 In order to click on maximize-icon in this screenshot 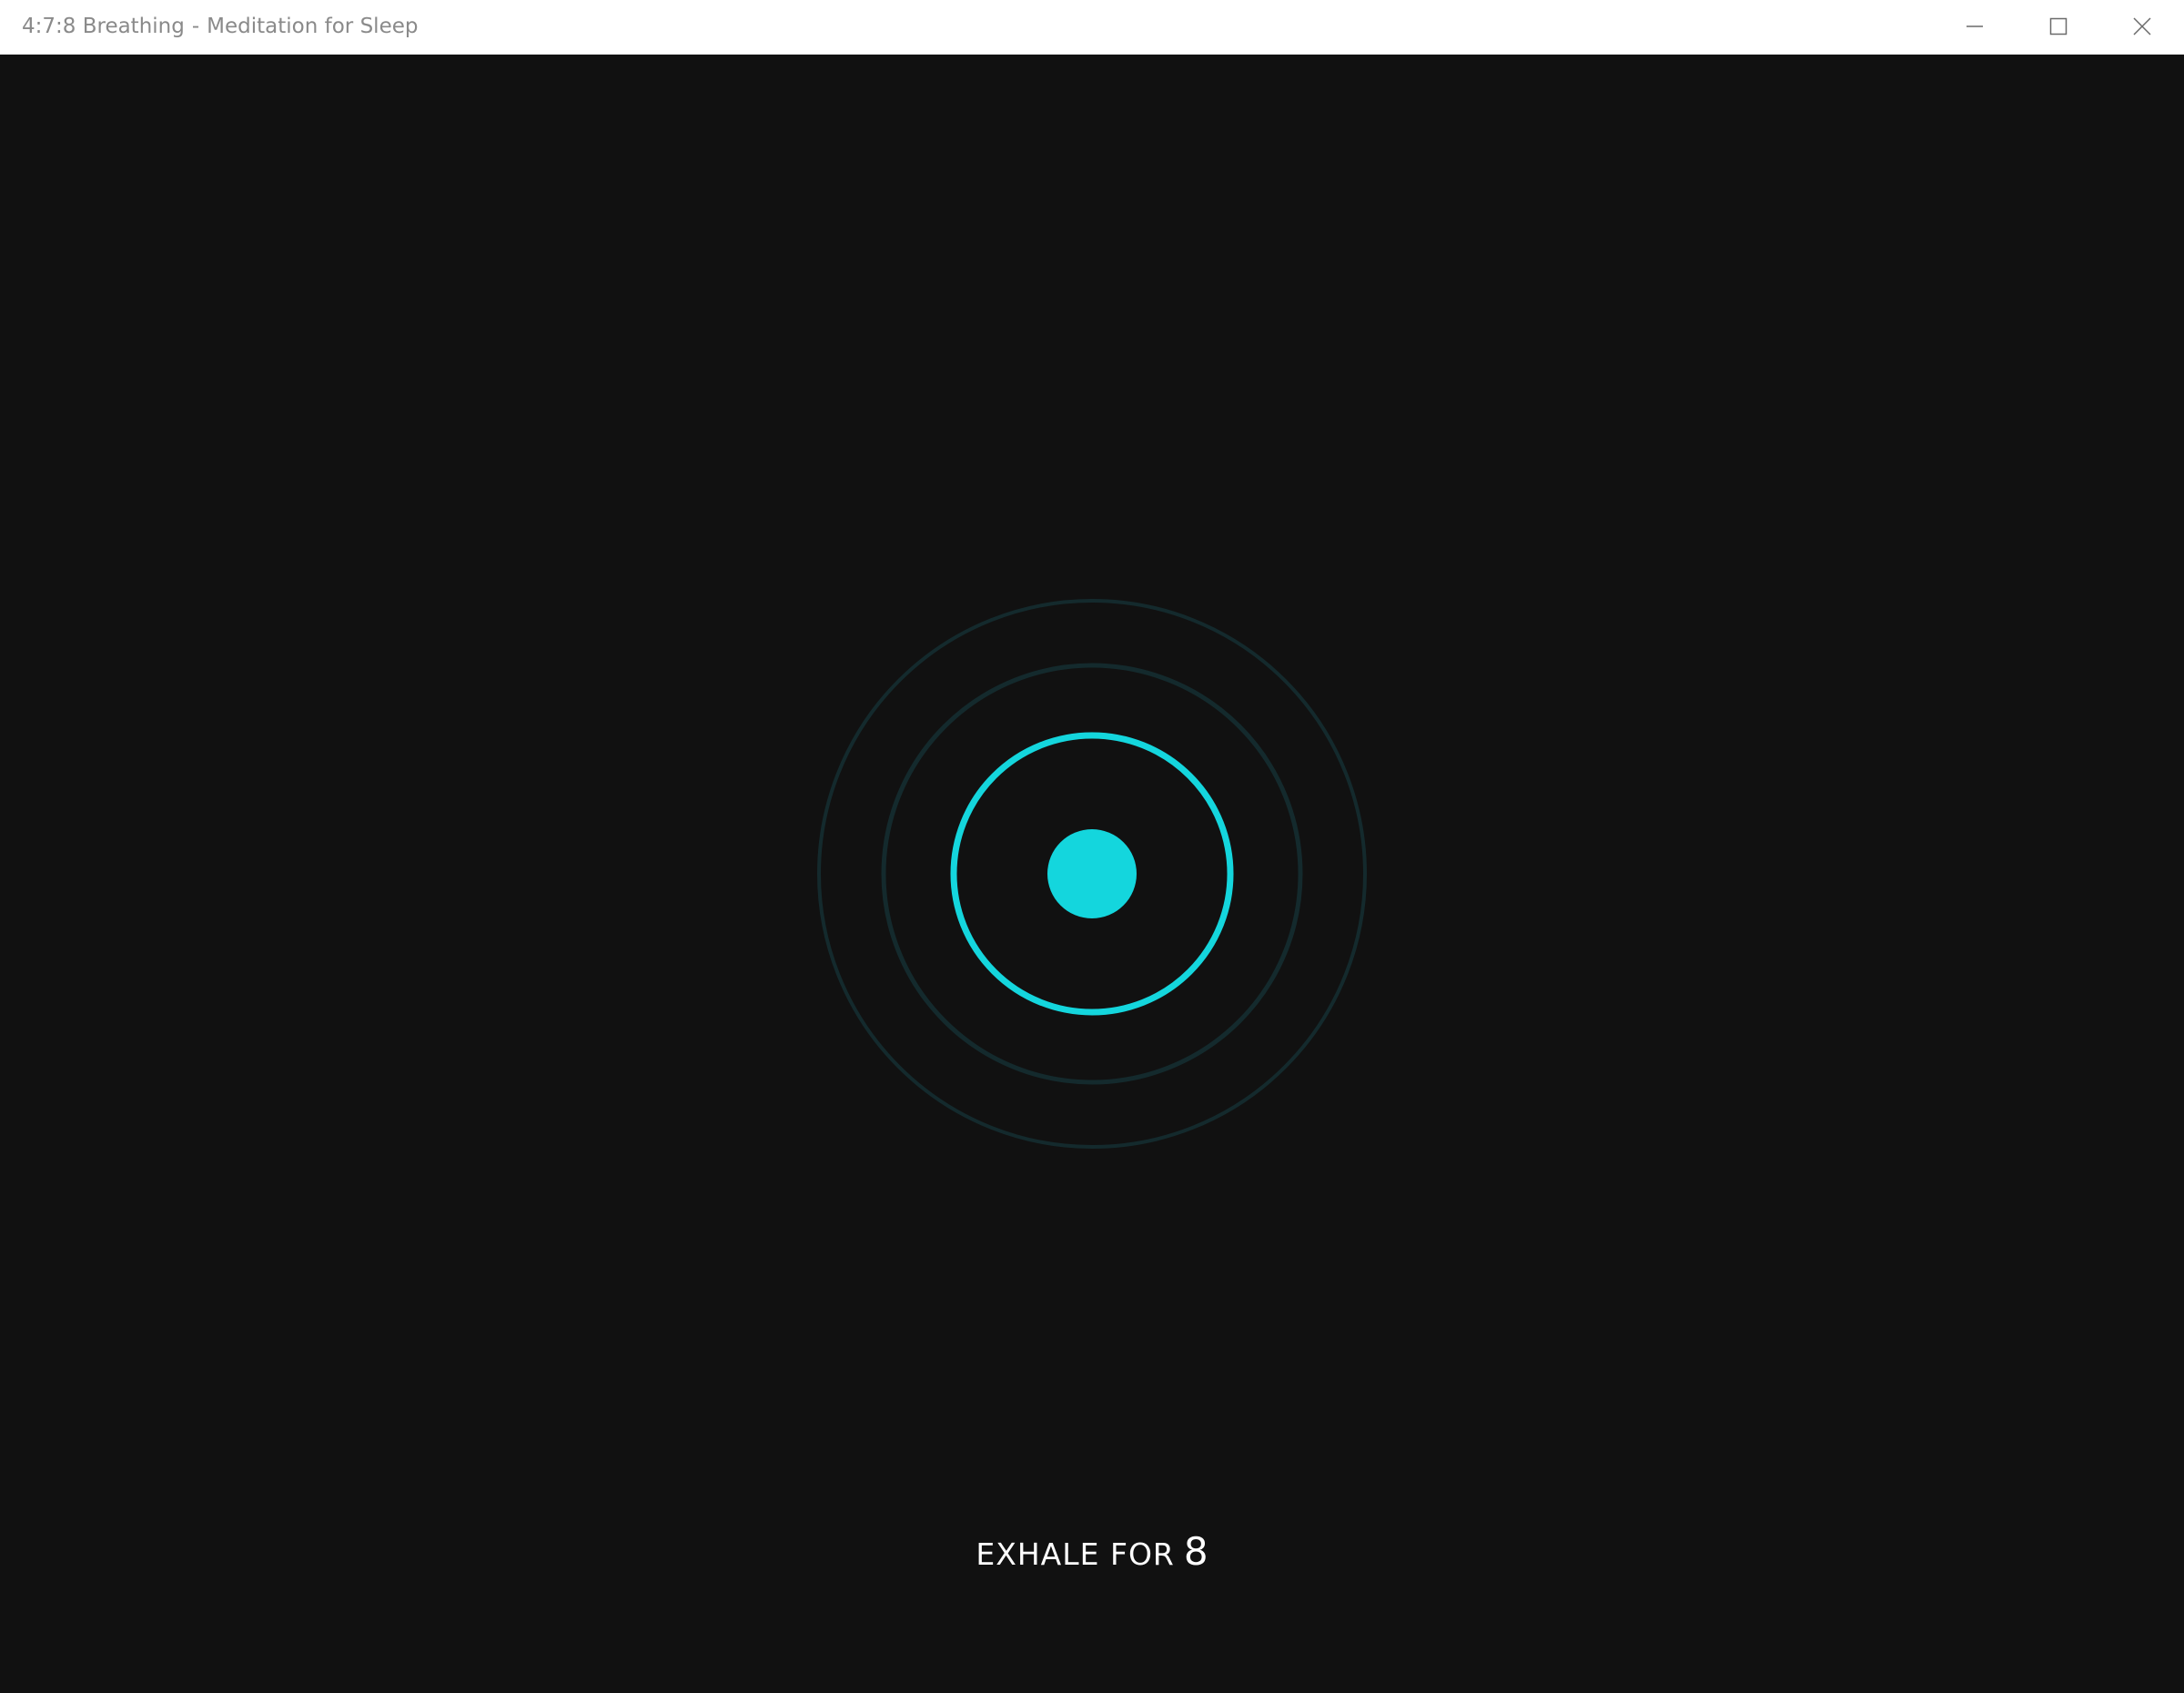, I will do `click(2058, 26)`.